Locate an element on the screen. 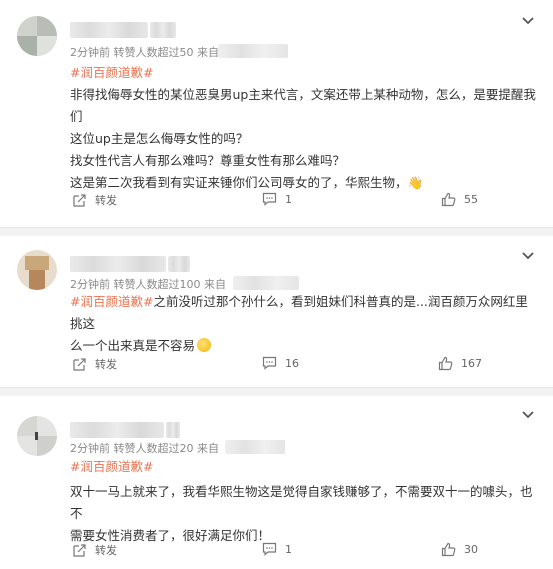 Image resolution: width=553 pixels, height=569 pixels. action-bar: 转发 1 55 is located at coordinates (276, 204).